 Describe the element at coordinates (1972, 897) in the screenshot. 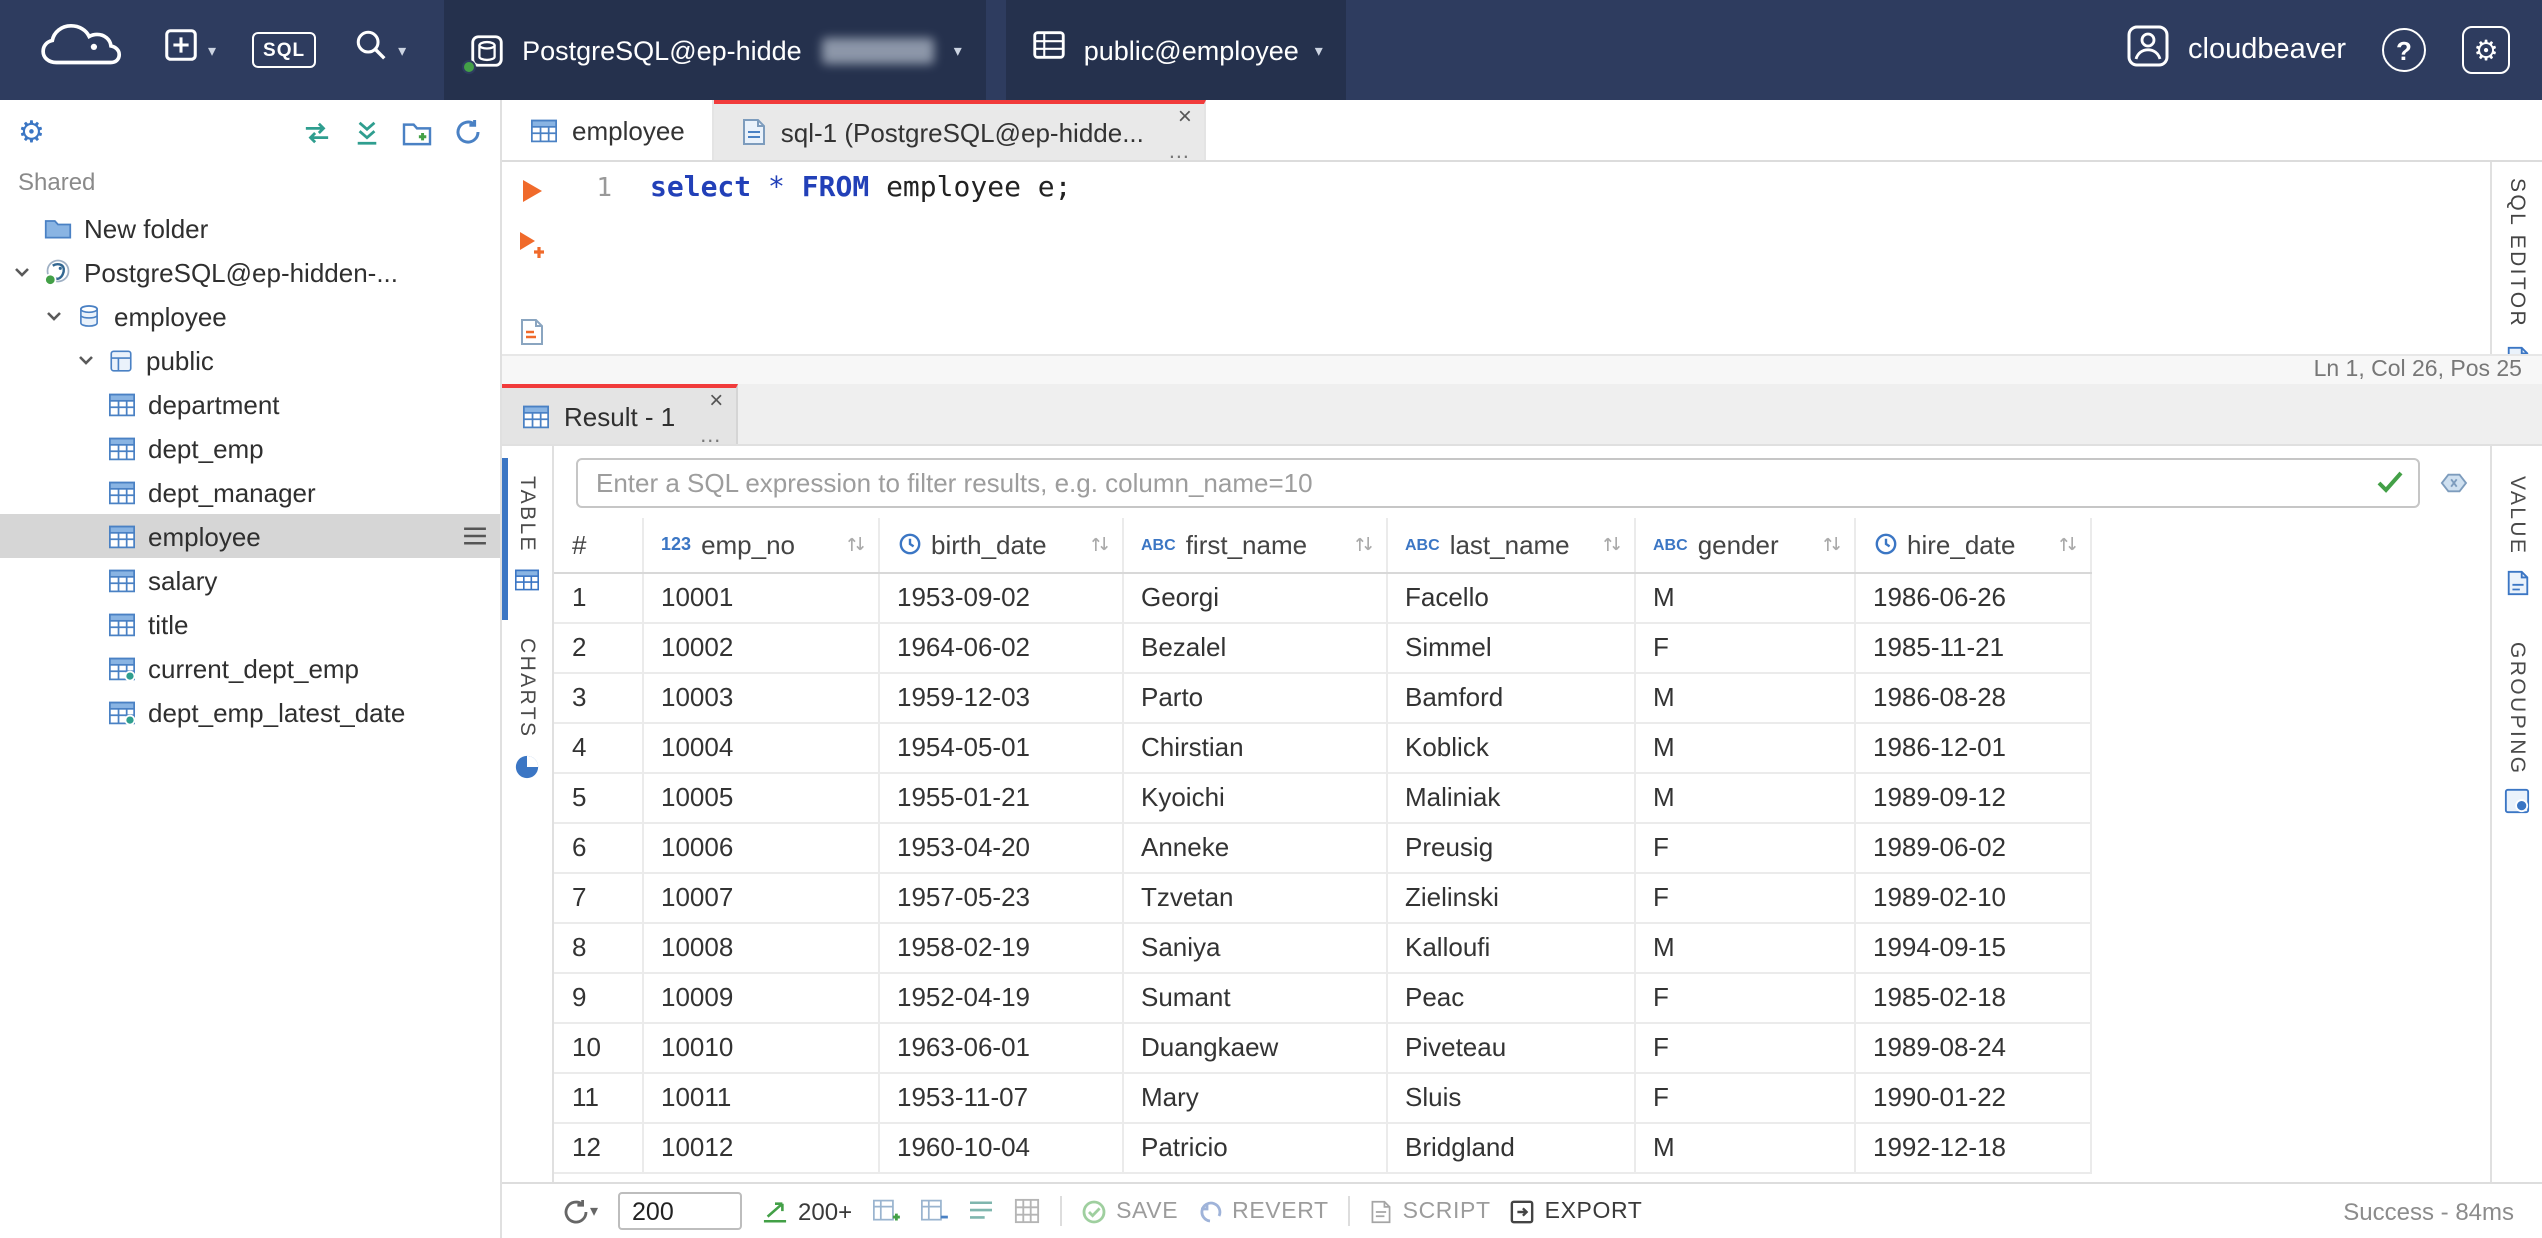

I see `cell: 1989-02-10` at that location.